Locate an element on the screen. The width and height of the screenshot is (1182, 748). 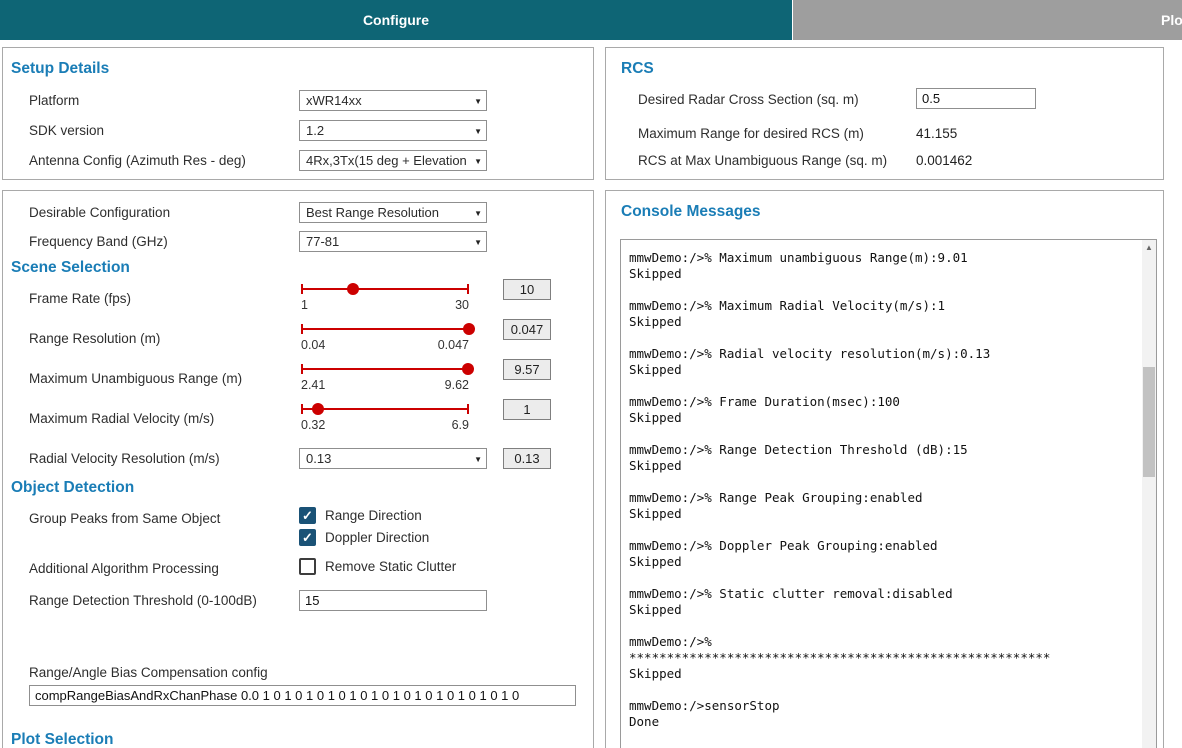
top-tab-bar: Configure Plots is located at coordinates (591, 20).